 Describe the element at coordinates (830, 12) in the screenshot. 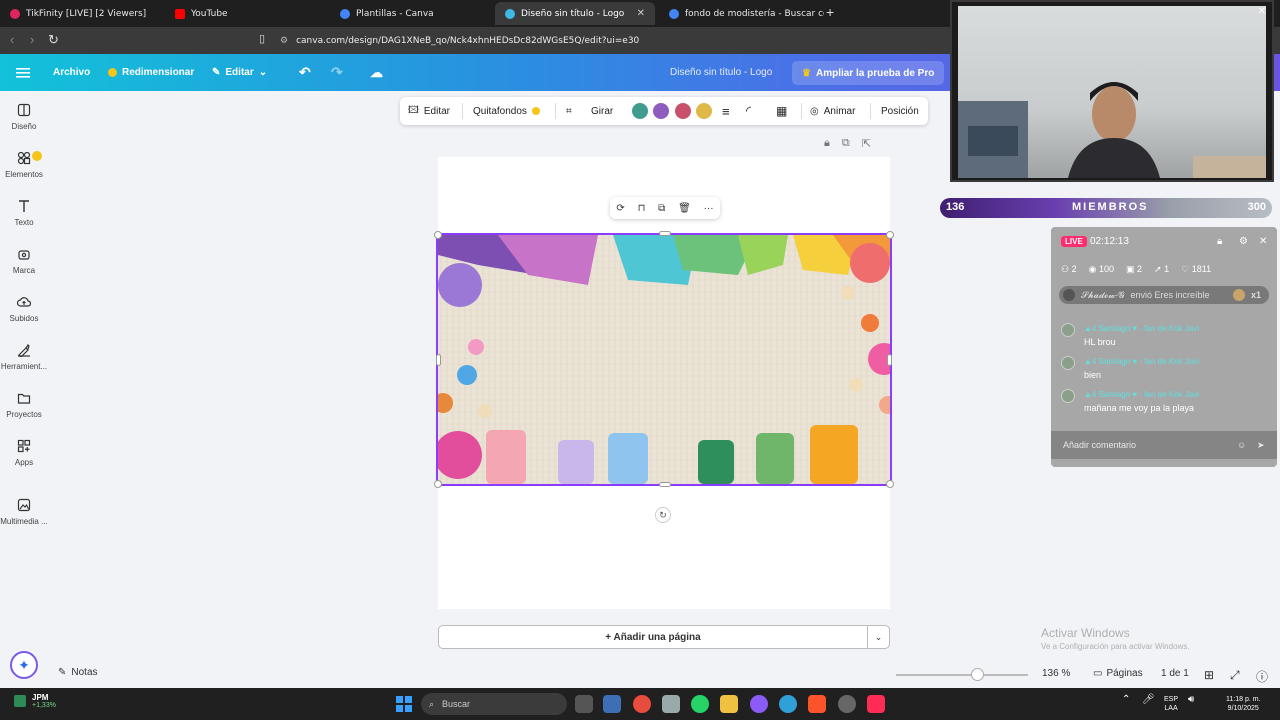

I see `new-tab-icon: +` at that location.